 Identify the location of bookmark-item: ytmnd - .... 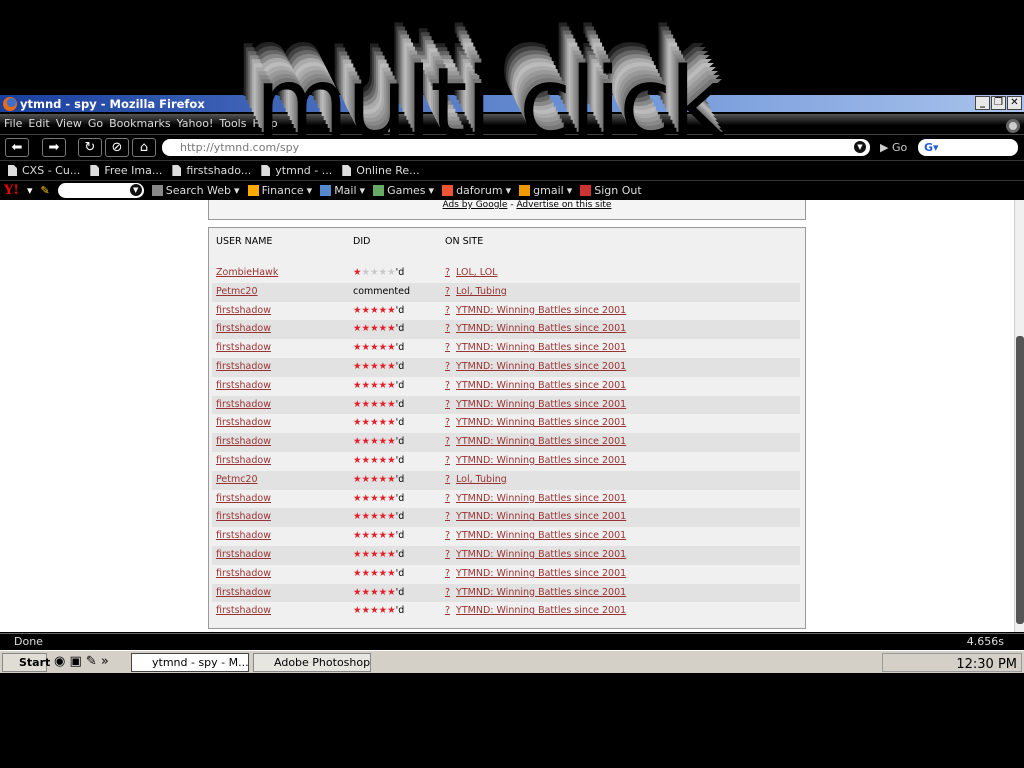
(296, 170).